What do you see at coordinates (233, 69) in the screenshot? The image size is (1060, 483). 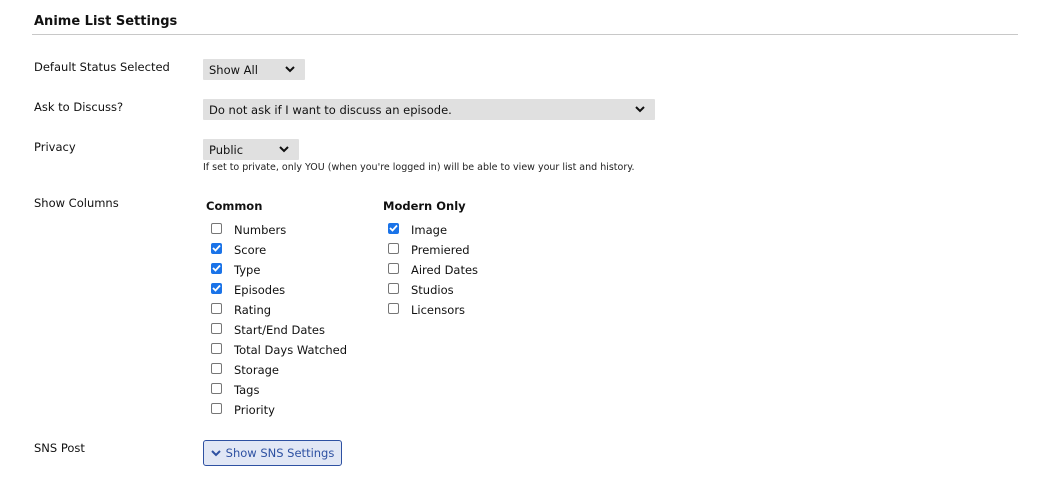 I see `default-status-value: Show All` at bounding box center [233, 69].